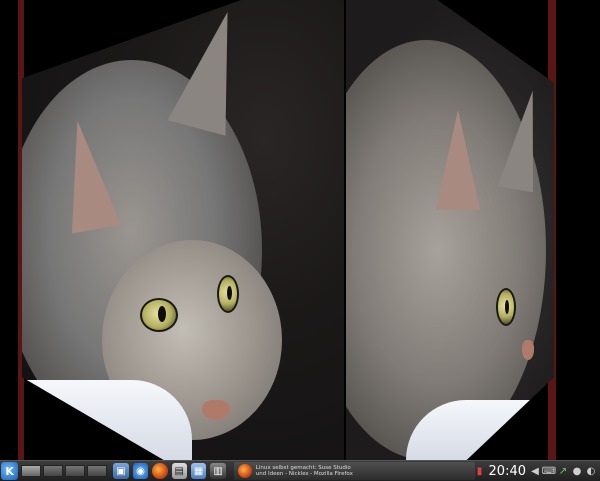 The width and height of the screenshot is (600, 481). I want to click on power-icon: ◐, so click(591, 471).